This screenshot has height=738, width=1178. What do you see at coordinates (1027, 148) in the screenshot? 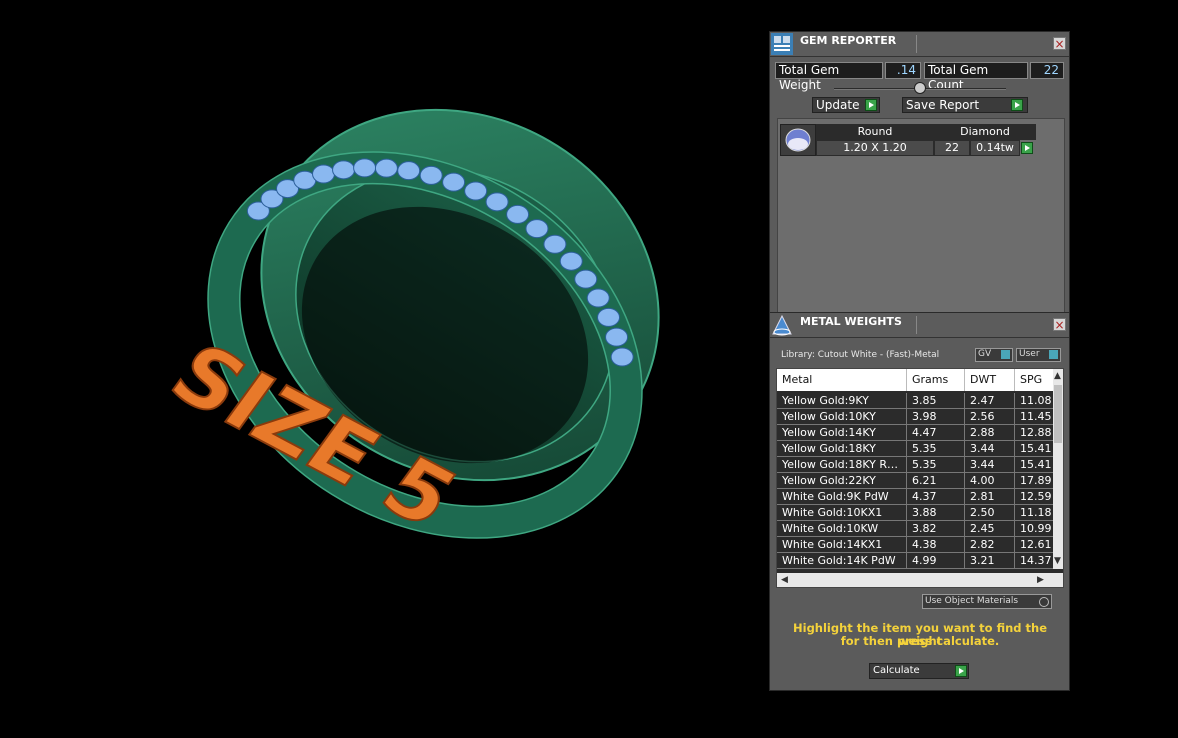
I see `gem-go-icon` at bounding box center [1027, 148].